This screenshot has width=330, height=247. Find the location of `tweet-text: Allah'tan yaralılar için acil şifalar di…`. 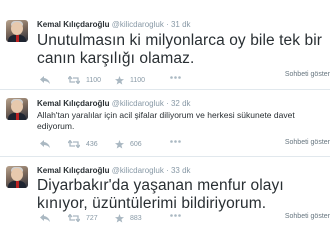

tweet-text: Allah'tan yaralılar için acil şifalar di… is located at coordinates (166, 121).